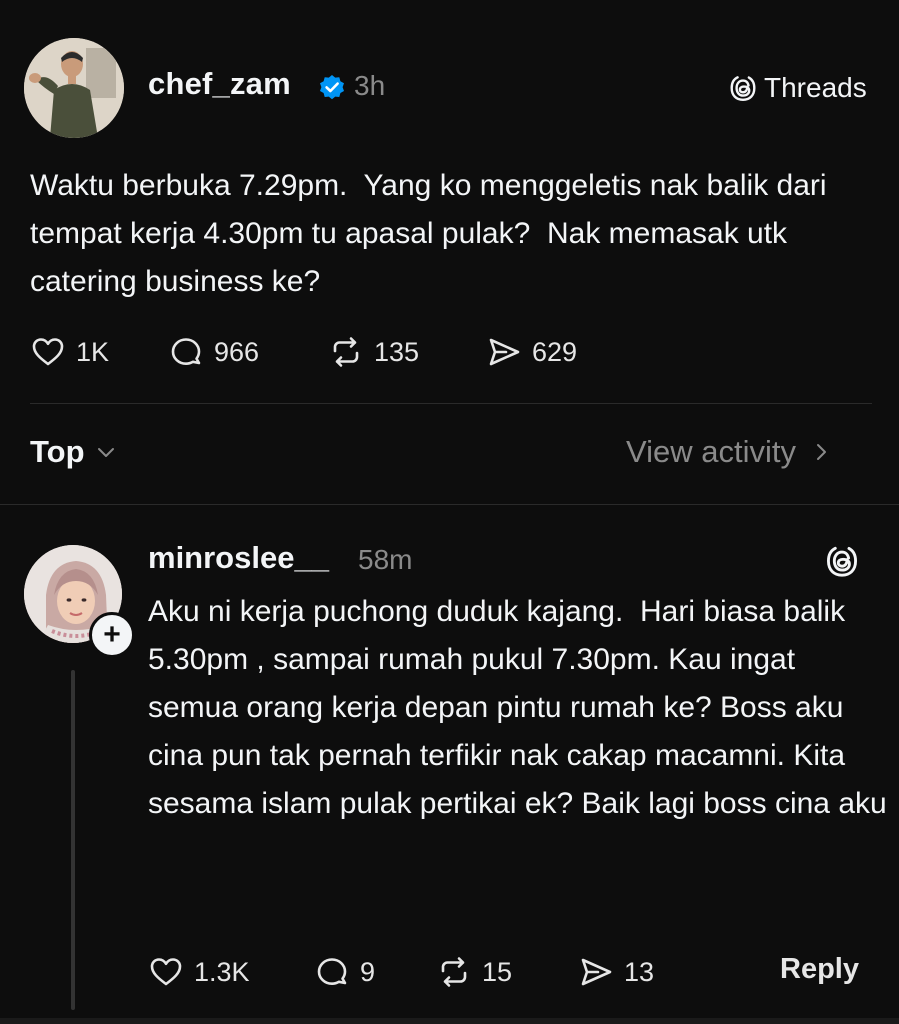 This screenshot has width=899, height=1024. Describe the element at coordinates (222, 971) in the screenshot. I see `reply-like-count: 1.3K` at that location.